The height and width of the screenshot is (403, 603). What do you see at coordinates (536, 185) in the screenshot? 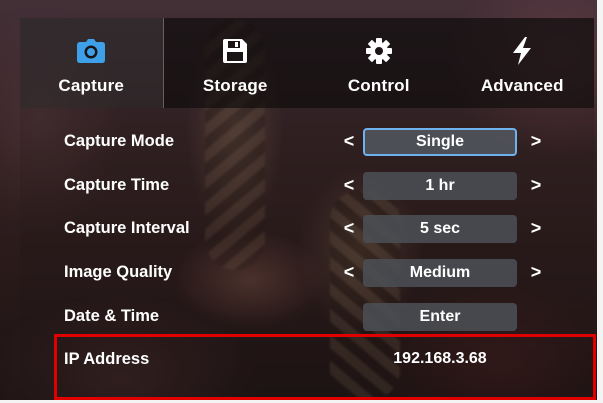
I see `capture-time-next-button: >` at bounding box center [536, 185].